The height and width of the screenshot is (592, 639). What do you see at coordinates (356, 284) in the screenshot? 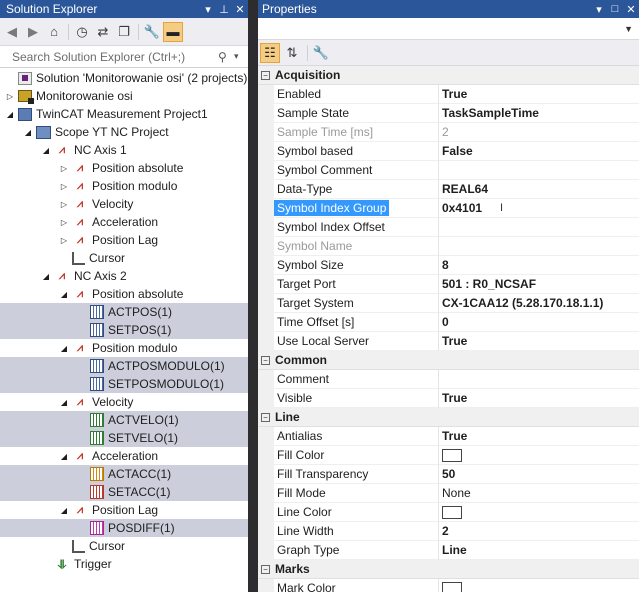
I see `property-name-cell: Target Port` at bounding box center [356, 284].